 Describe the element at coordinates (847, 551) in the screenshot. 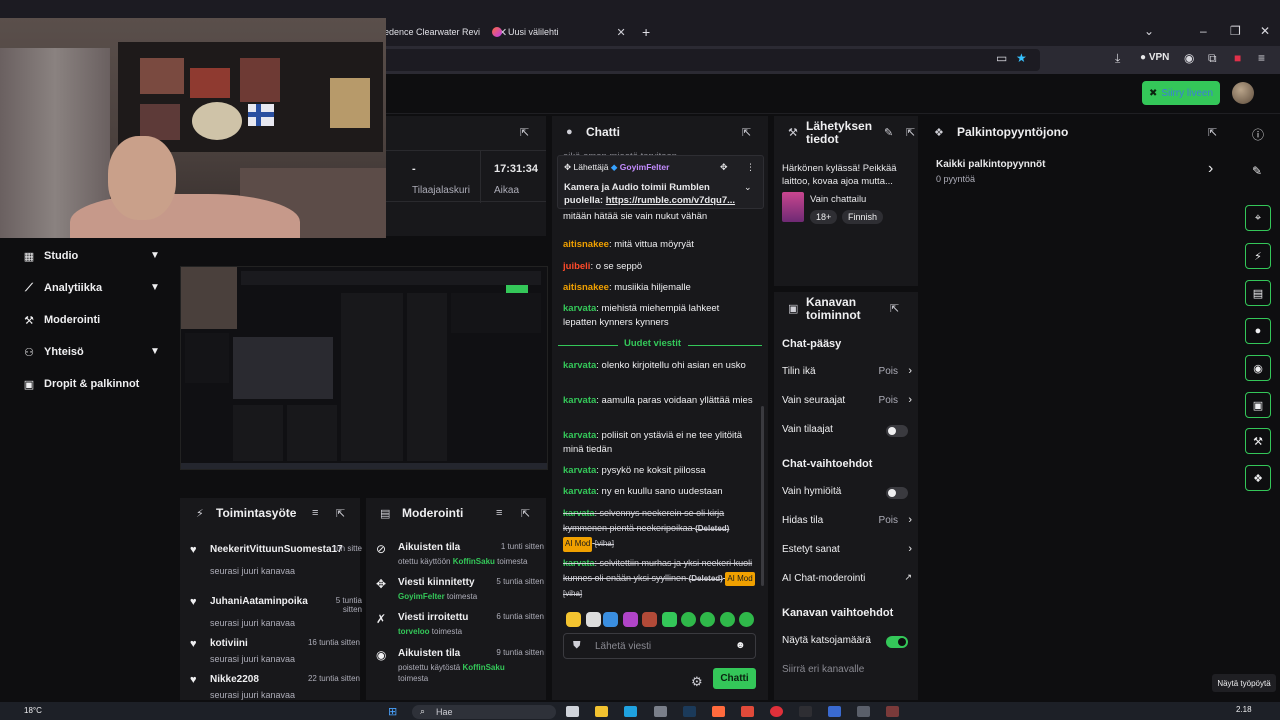

I see `blocked-words-row: Estetyt sanat ›` at that location.